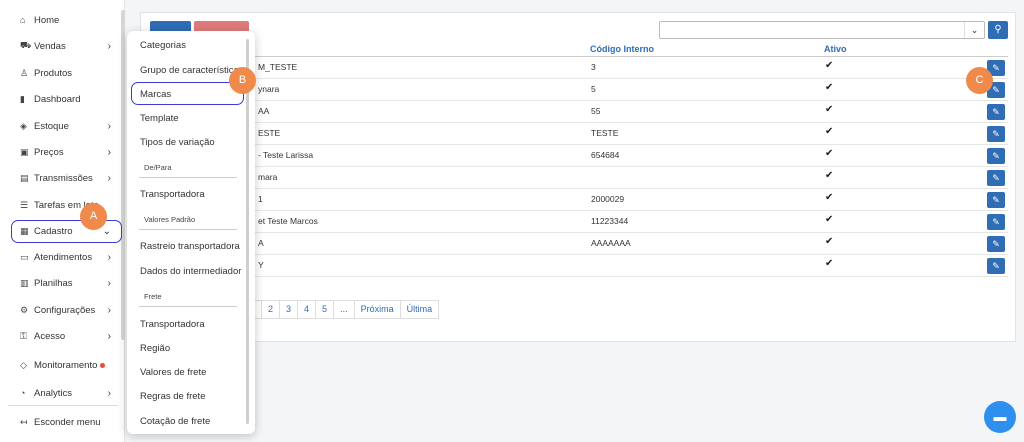  I want to click on sidebar-item-home: ⌂ Home, so click(67, 20).